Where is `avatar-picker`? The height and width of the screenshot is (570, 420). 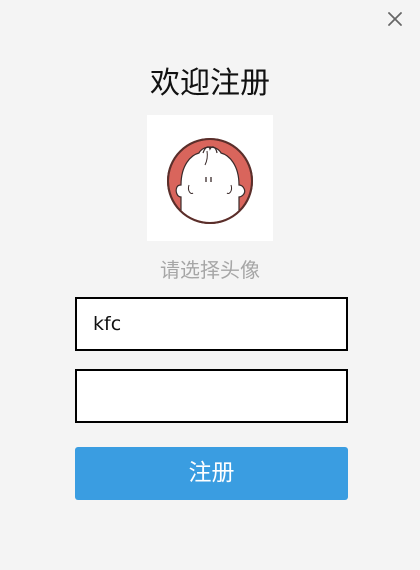 avatar-picker is located at coordinates (210, 178).